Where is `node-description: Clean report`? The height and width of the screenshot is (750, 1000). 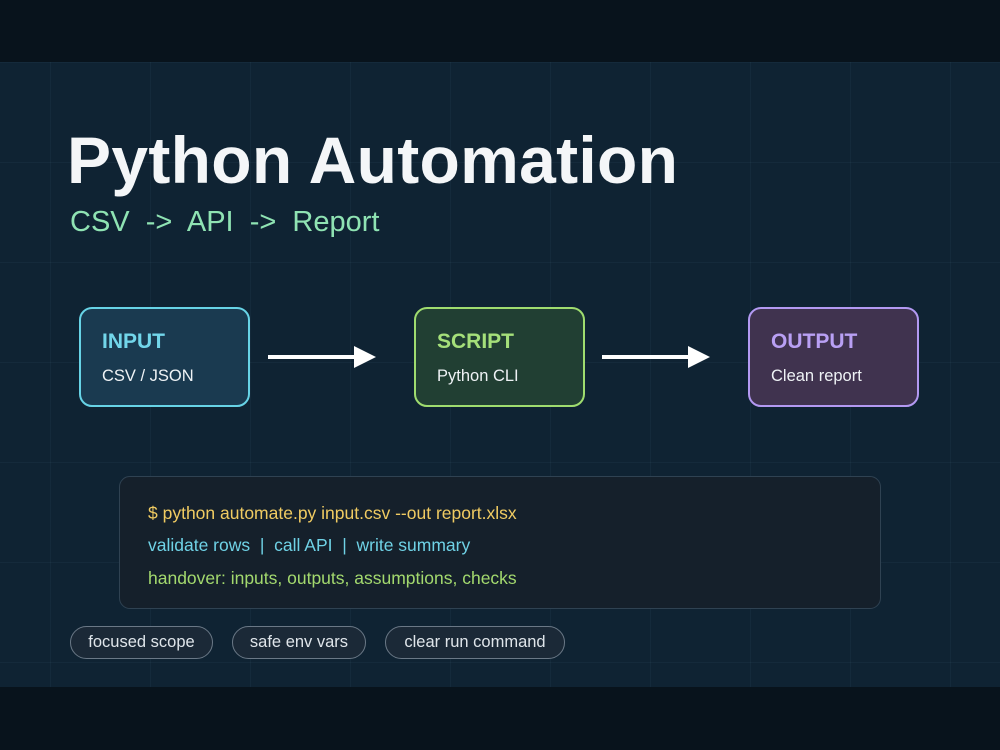 node-description: Clean report is located at coordinates (816, 376).